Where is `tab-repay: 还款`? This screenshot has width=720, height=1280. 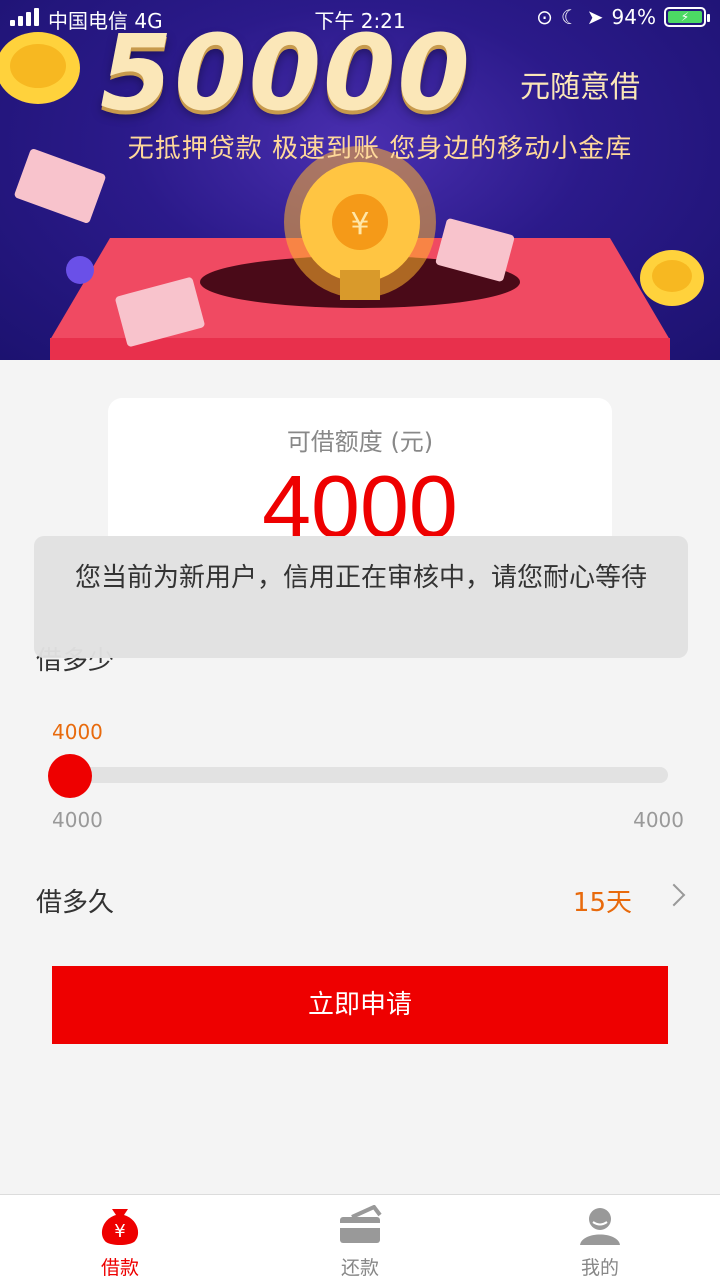
tab-repay: 还款 is located at coordinates (360, 1237).